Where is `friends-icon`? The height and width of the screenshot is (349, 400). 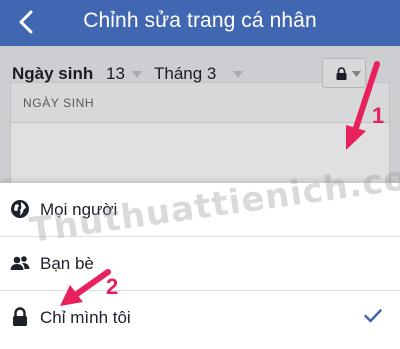 friends-icon is located at coordinates (20, 263).